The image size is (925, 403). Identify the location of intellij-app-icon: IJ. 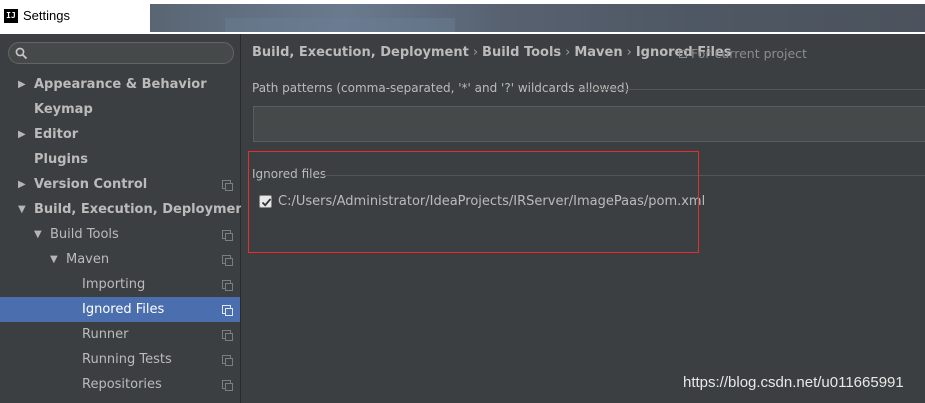
(11, 16).